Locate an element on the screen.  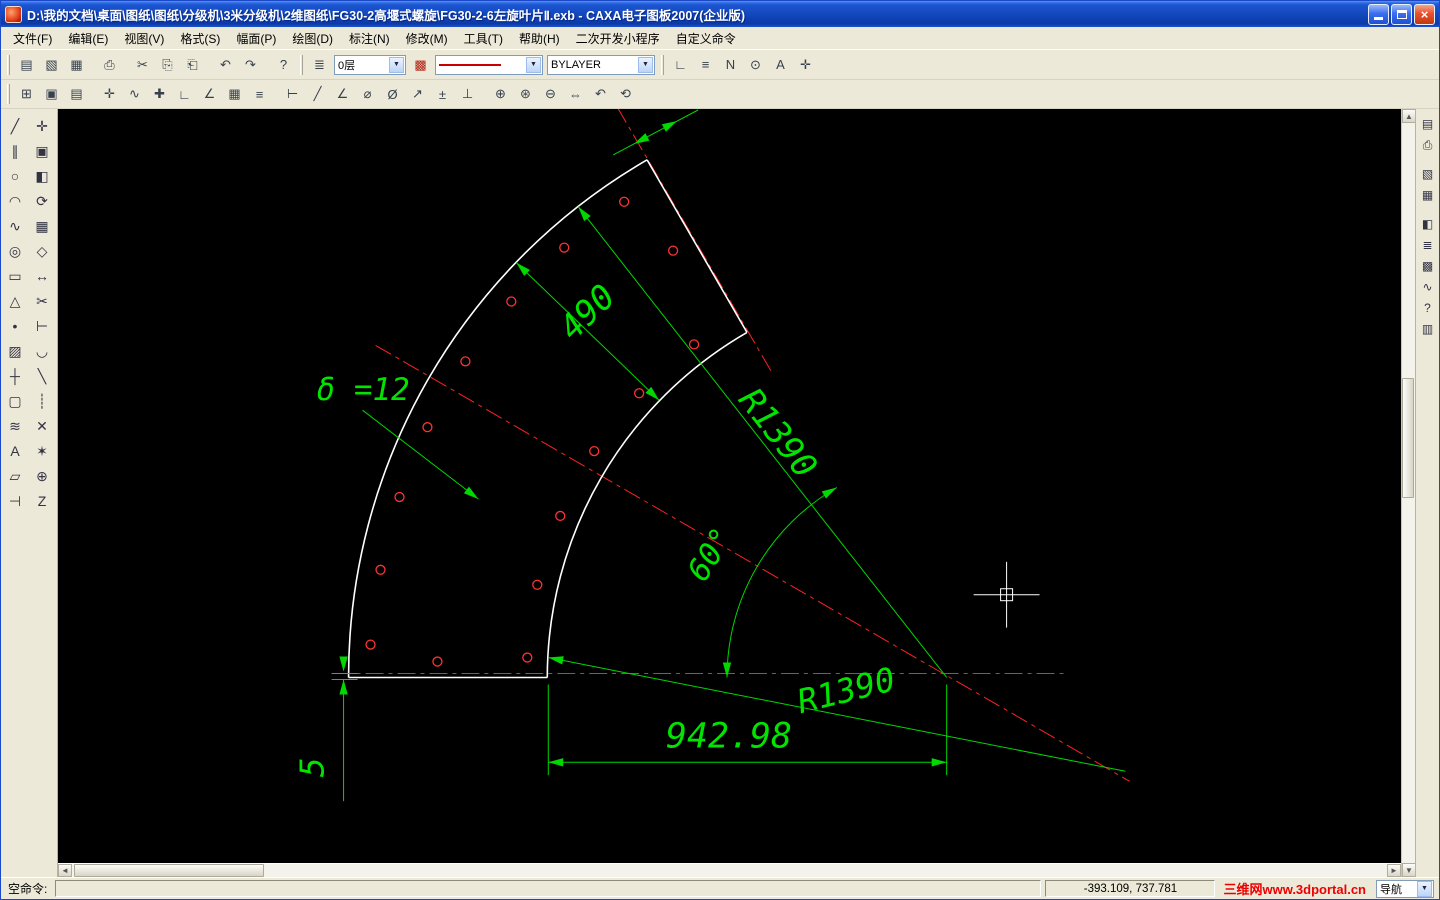
menu-item-tools: 工具(T) is located at coordinates (483, 38).